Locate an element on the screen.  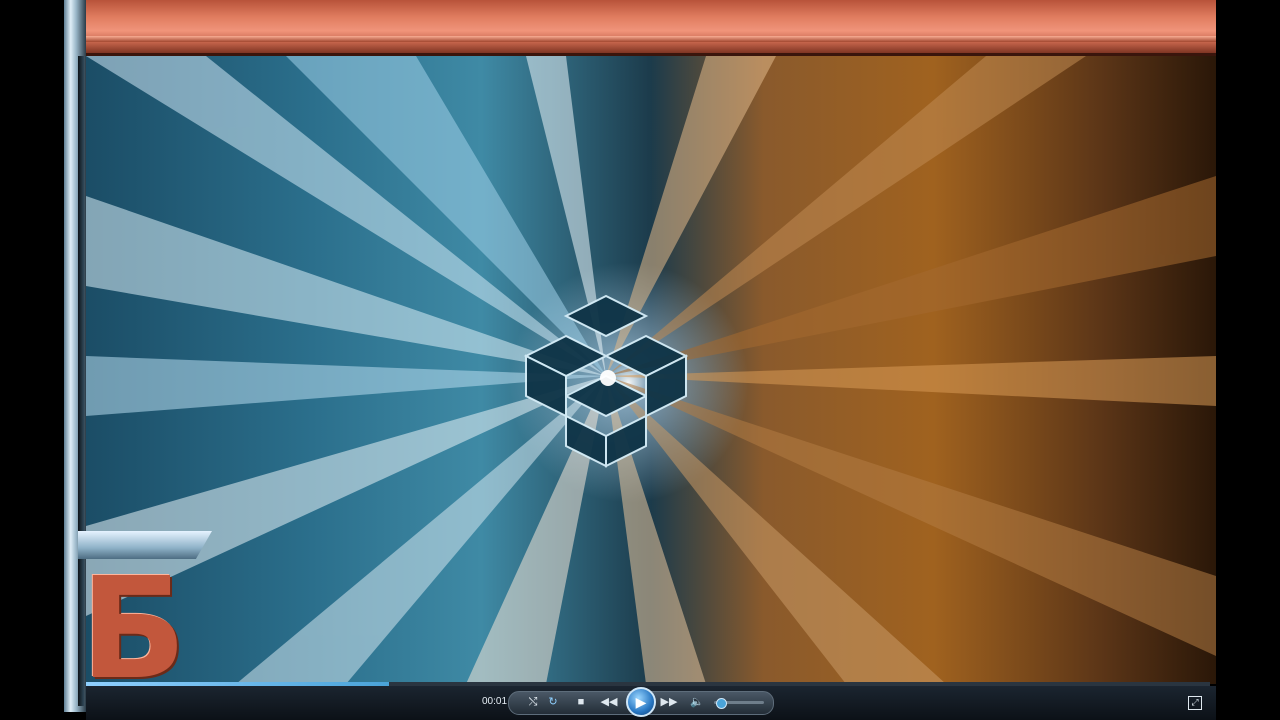
rewind-icon: ◀◀ is located at coordinates (609, 702).